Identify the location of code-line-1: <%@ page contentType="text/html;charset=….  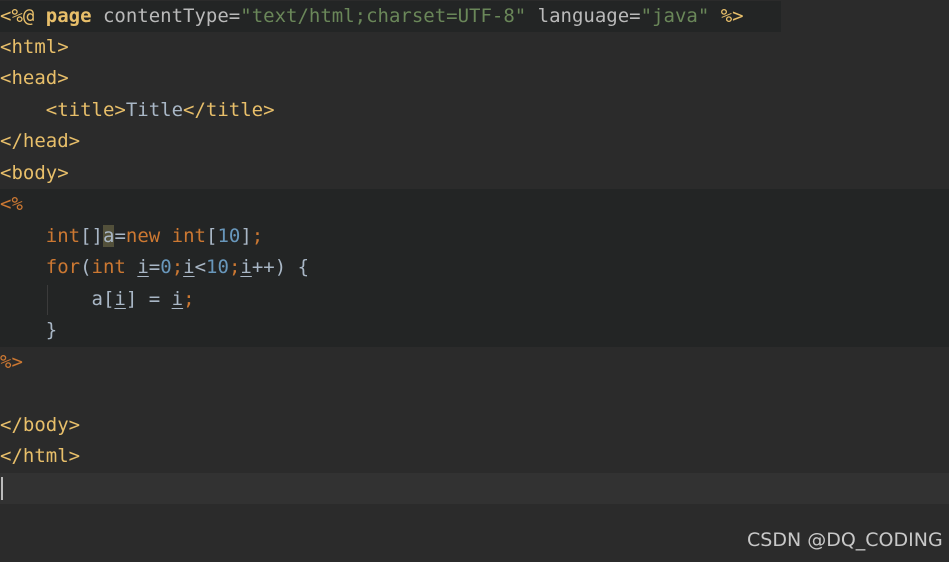
(474, 16).